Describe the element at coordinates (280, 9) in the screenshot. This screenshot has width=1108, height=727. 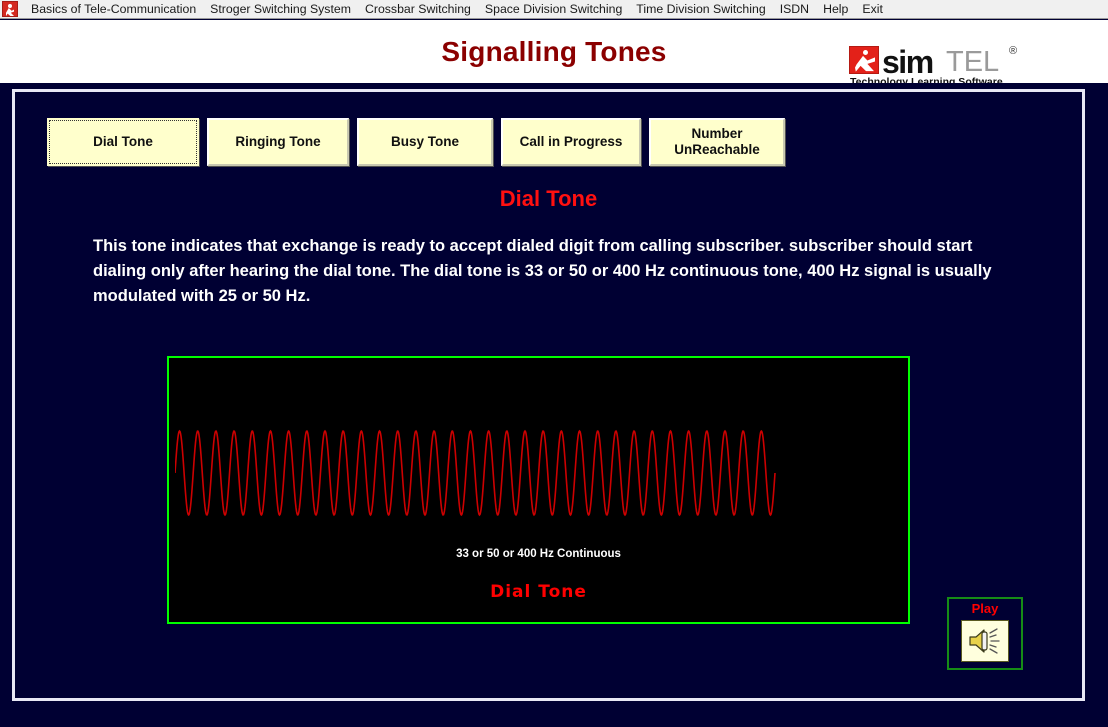
I see `menu-item-stroger: Stroger Switching System` at that location.